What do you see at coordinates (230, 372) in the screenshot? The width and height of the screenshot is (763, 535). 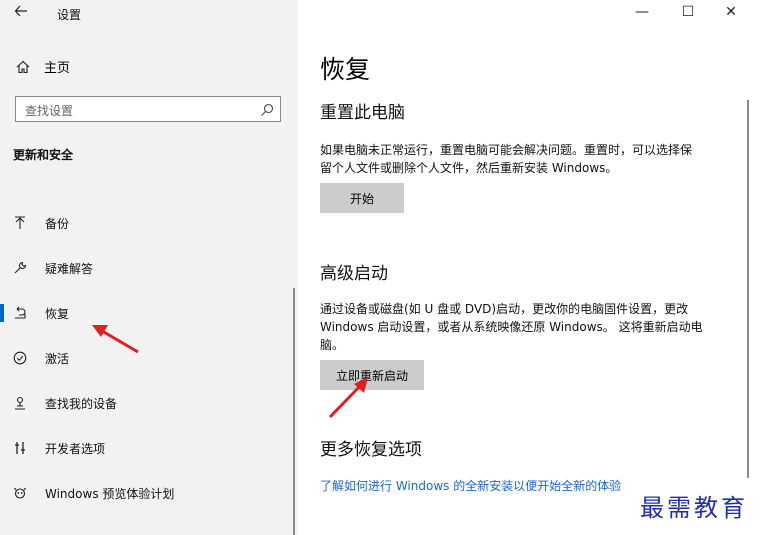 I see `annotation-arrows` at bounding box center [230, 372].